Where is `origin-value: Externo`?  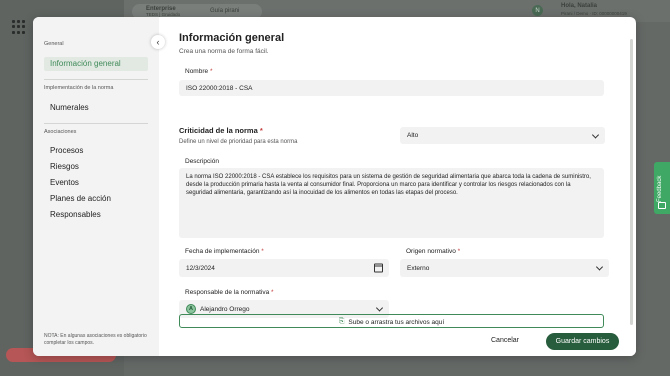 origin-value: Externo is located at coordinates (418, 268).